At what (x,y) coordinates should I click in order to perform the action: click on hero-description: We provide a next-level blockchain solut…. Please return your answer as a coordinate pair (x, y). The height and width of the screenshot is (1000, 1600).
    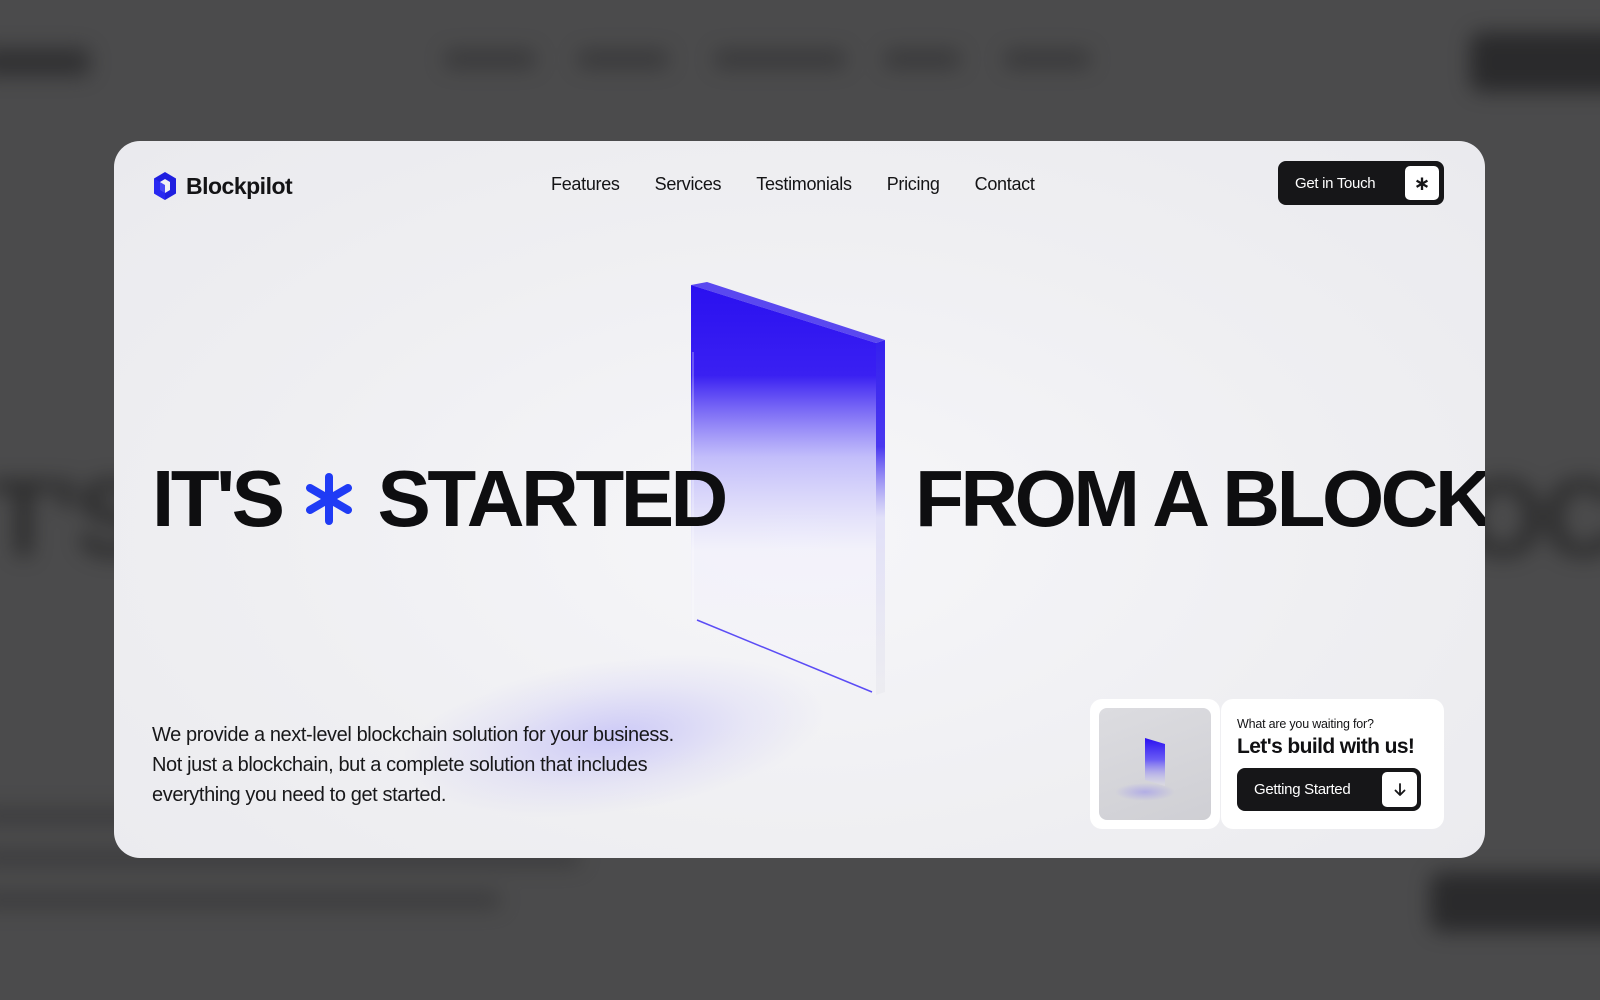
    Looking at the image, I should click on (413, 765).